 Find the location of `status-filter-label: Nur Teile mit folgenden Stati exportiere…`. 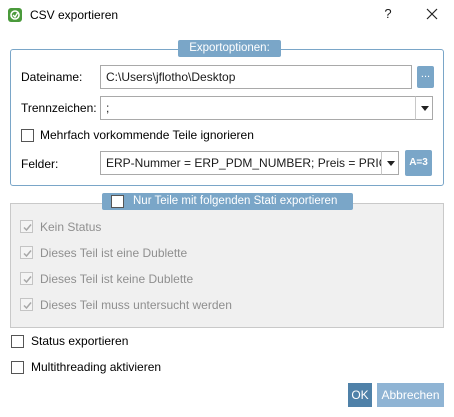

status-filter-label: Nur Teile mit folgenden Stati exportiere… is located at coordinates (235, 201).